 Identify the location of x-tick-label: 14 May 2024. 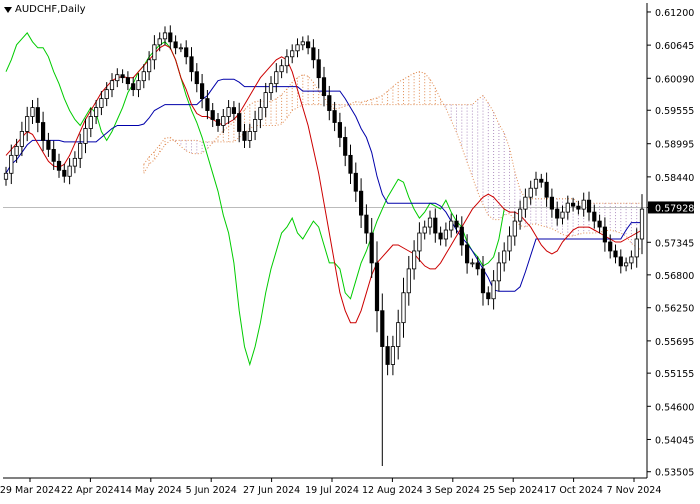
(151, 490).